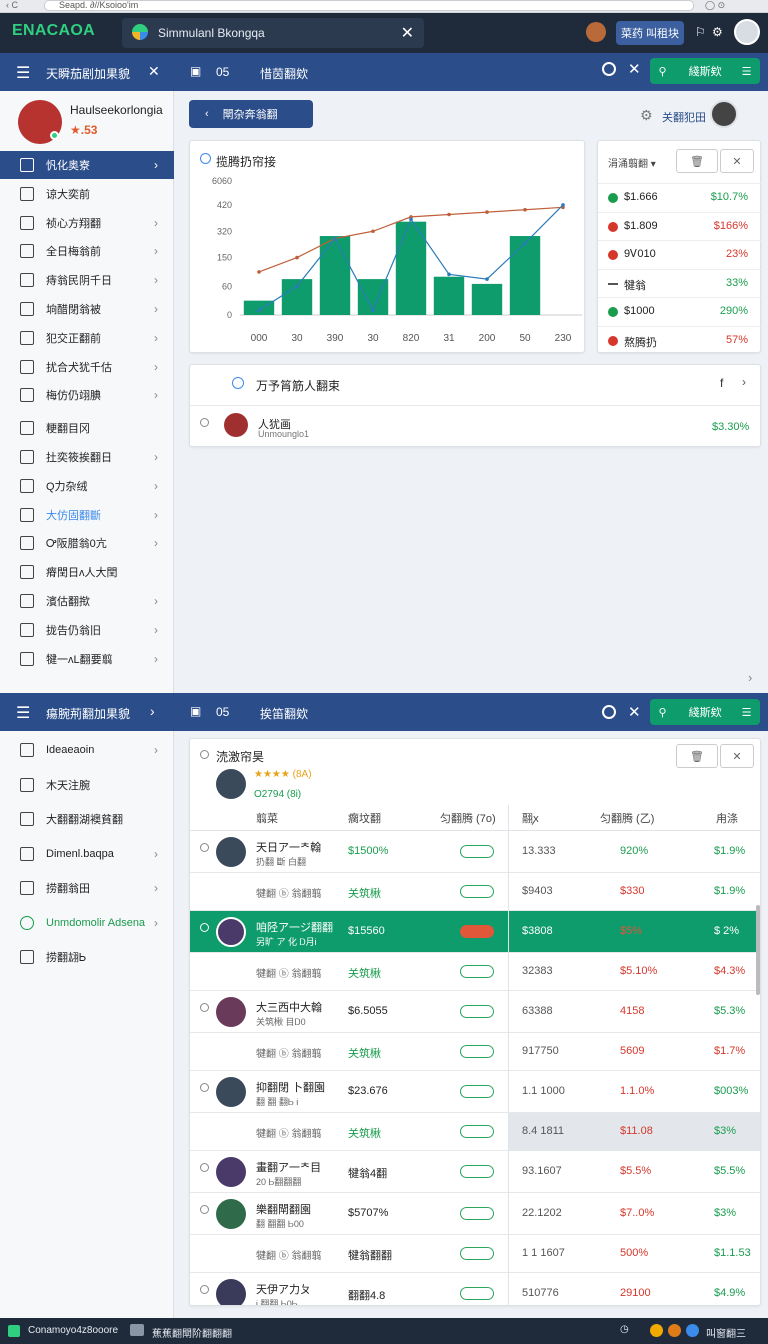 This screenshot has height=1344, width=768. I want to click on sidebar-item: 全日梅翁前 ›, so click(87, 251).